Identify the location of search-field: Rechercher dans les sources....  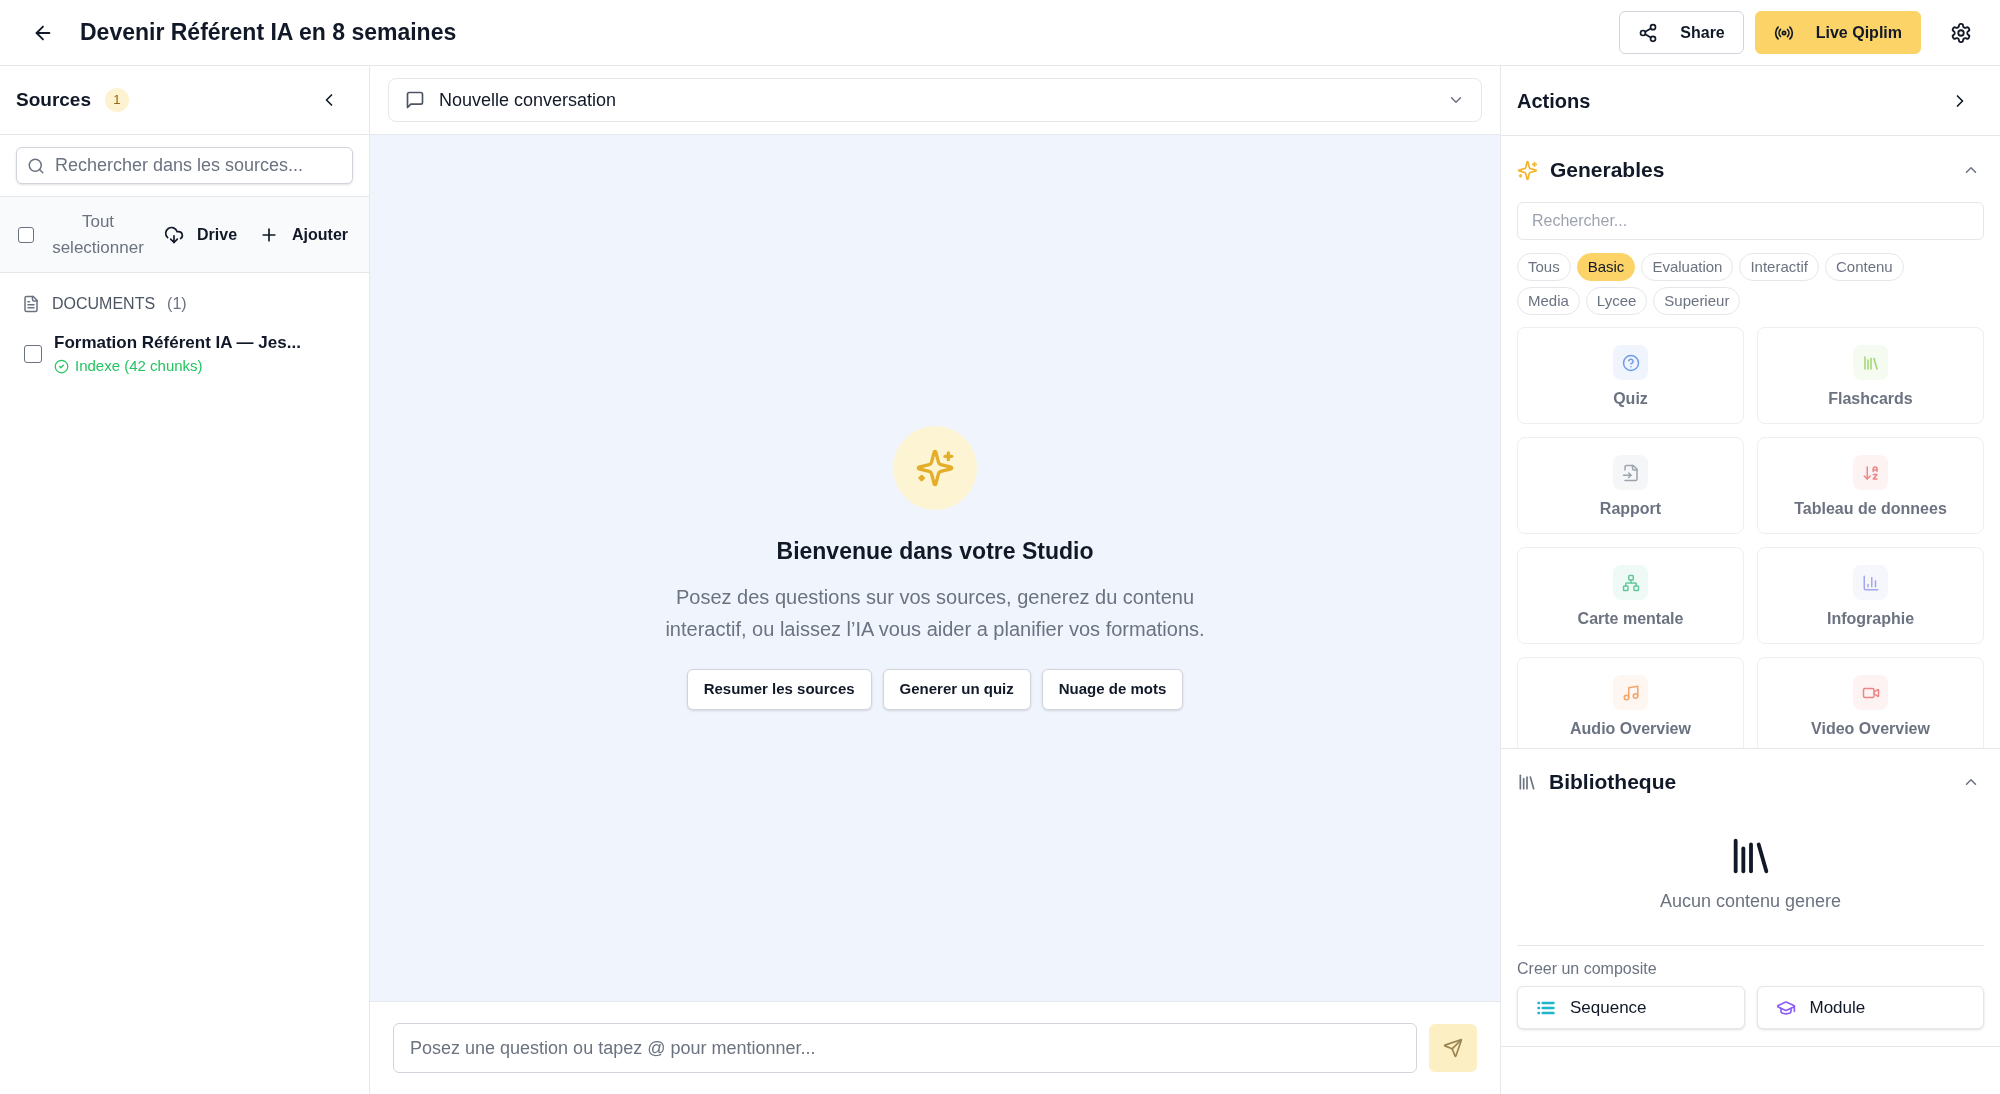
(184, 165).